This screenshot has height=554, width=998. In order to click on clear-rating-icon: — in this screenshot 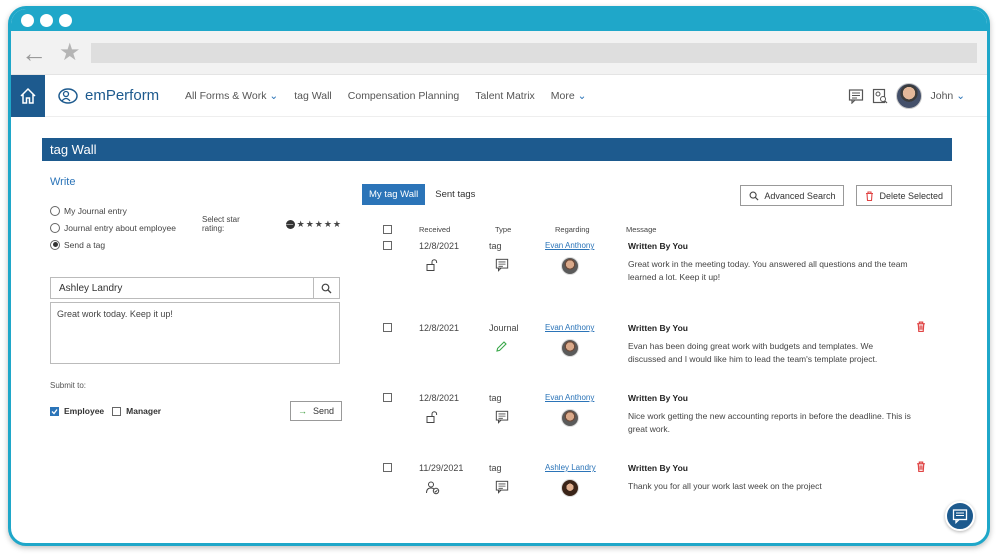, I will do `click(290, 224)`.